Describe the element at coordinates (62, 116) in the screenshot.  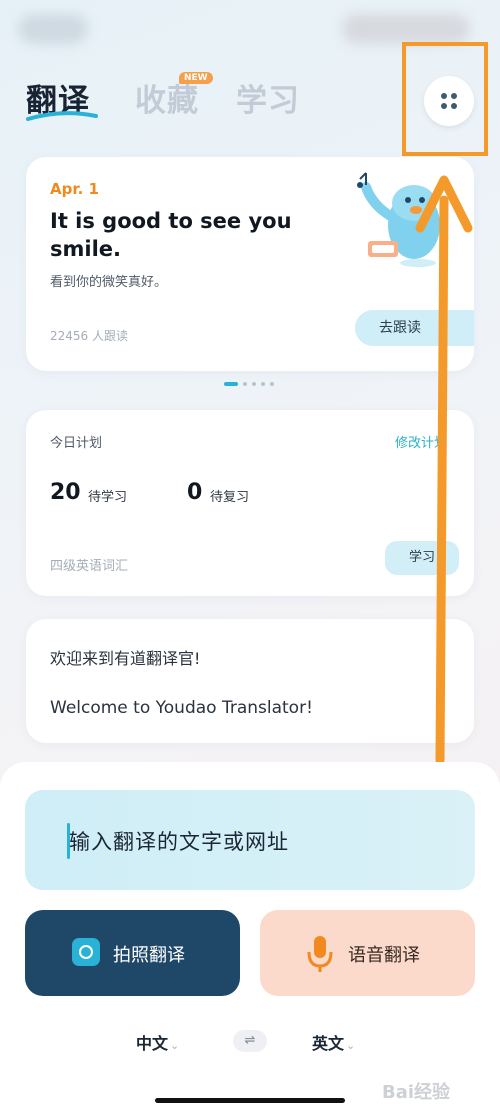
I see `tab-active-underline` at that location.